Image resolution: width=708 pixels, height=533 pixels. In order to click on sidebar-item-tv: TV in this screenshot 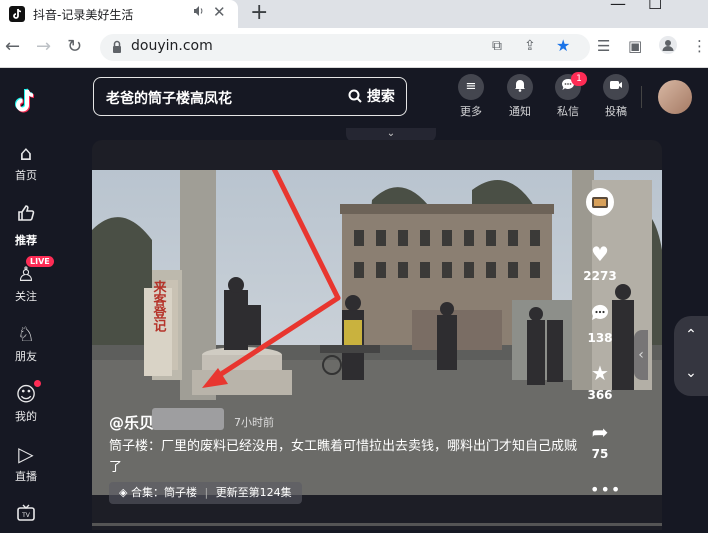, I will do `click(26, 515)`.